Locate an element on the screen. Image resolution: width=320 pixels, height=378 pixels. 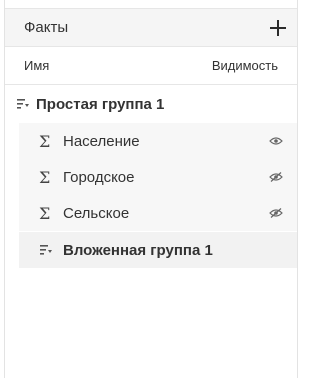
column-visibility-header: Видимость is located at coordinates (244, 65).